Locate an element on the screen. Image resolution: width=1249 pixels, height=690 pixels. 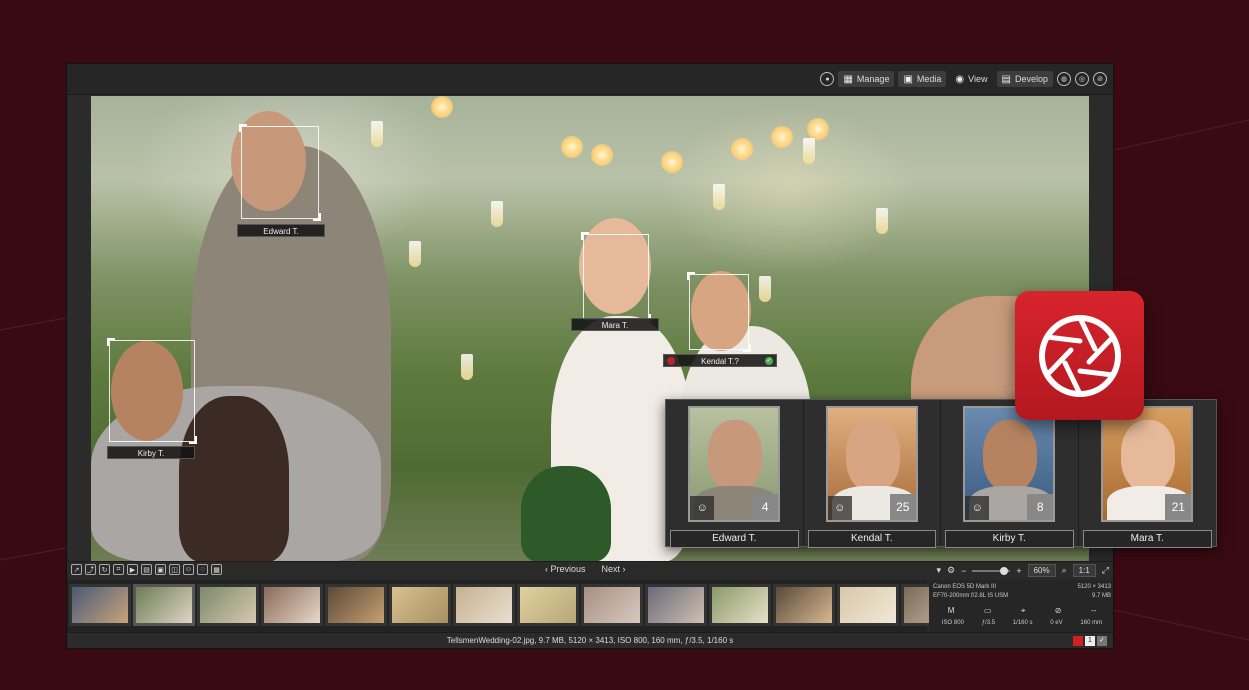
fullscreen-icon: ⤢ is located at coordinates (1105, 570).